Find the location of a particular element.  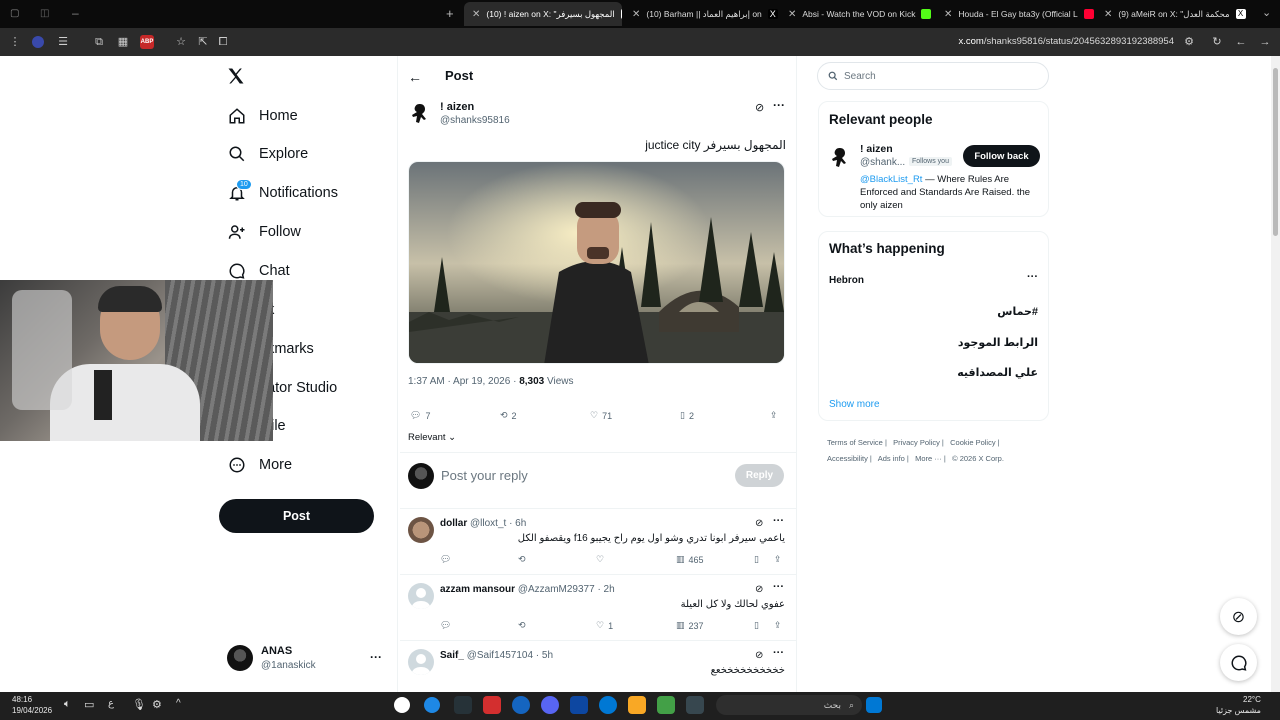

reply-action: 💬︎ 7 is located at coordinates (420, 415).